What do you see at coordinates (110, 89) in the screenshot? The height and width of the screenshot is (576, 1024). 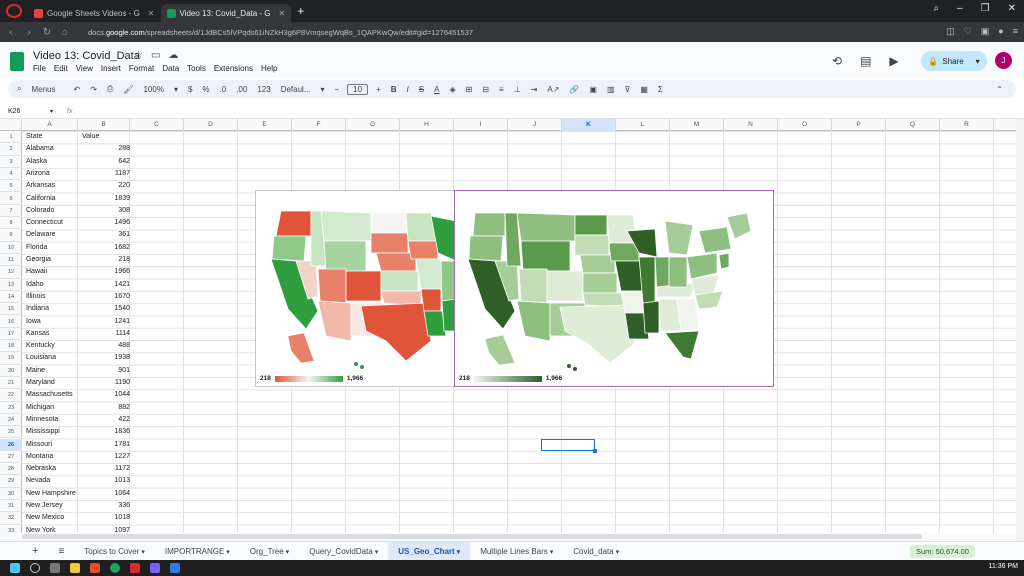 I see `print-icon: ⎙` at bounding box center [110, 89].